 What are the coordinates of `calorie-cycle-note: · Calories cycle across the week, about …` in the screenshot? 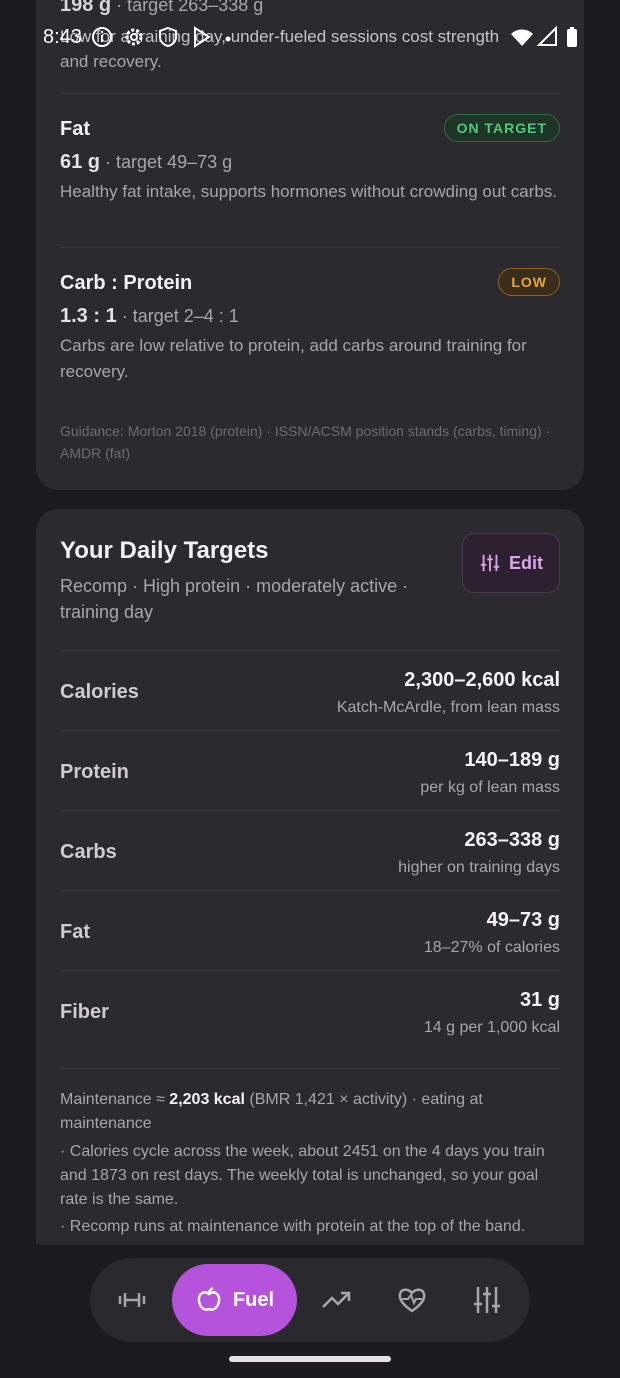 It's located at (302, 1175).